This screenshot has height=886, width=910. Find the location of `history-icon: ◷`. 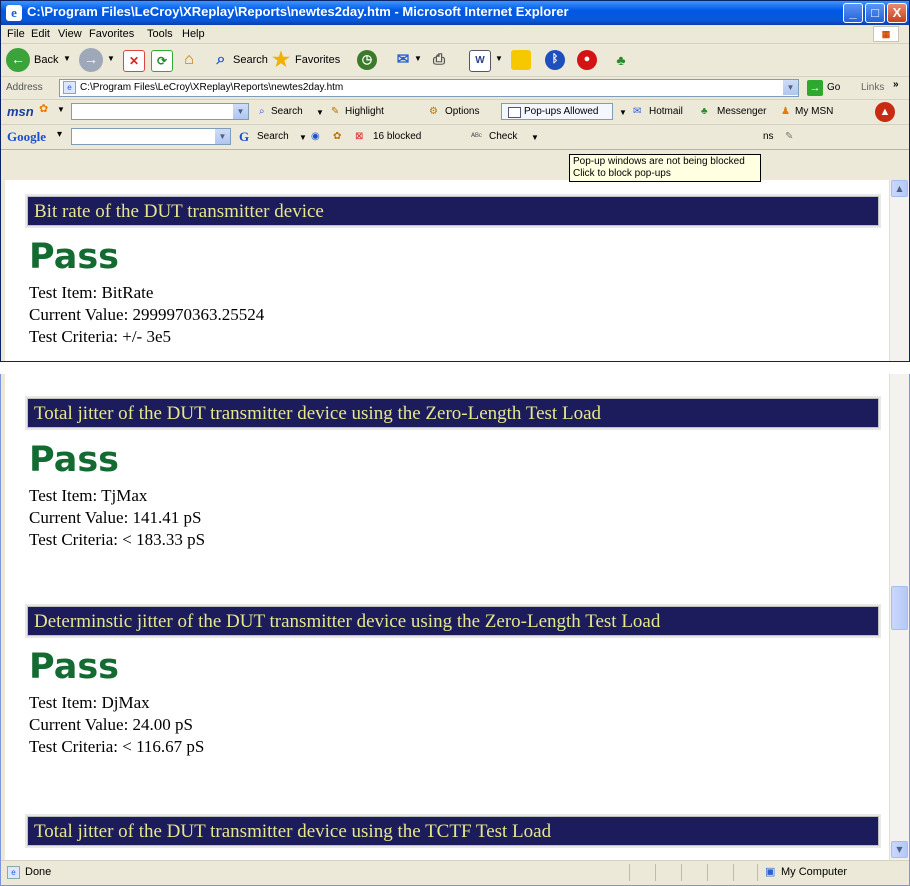

history-icon: ◷ is located at coordinates (367, 60).